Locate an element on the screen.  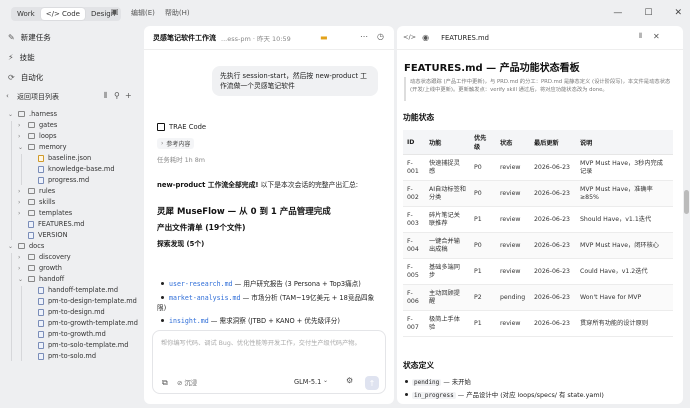
tree-label: handoff-template.md is located at coordinates (83, 290).